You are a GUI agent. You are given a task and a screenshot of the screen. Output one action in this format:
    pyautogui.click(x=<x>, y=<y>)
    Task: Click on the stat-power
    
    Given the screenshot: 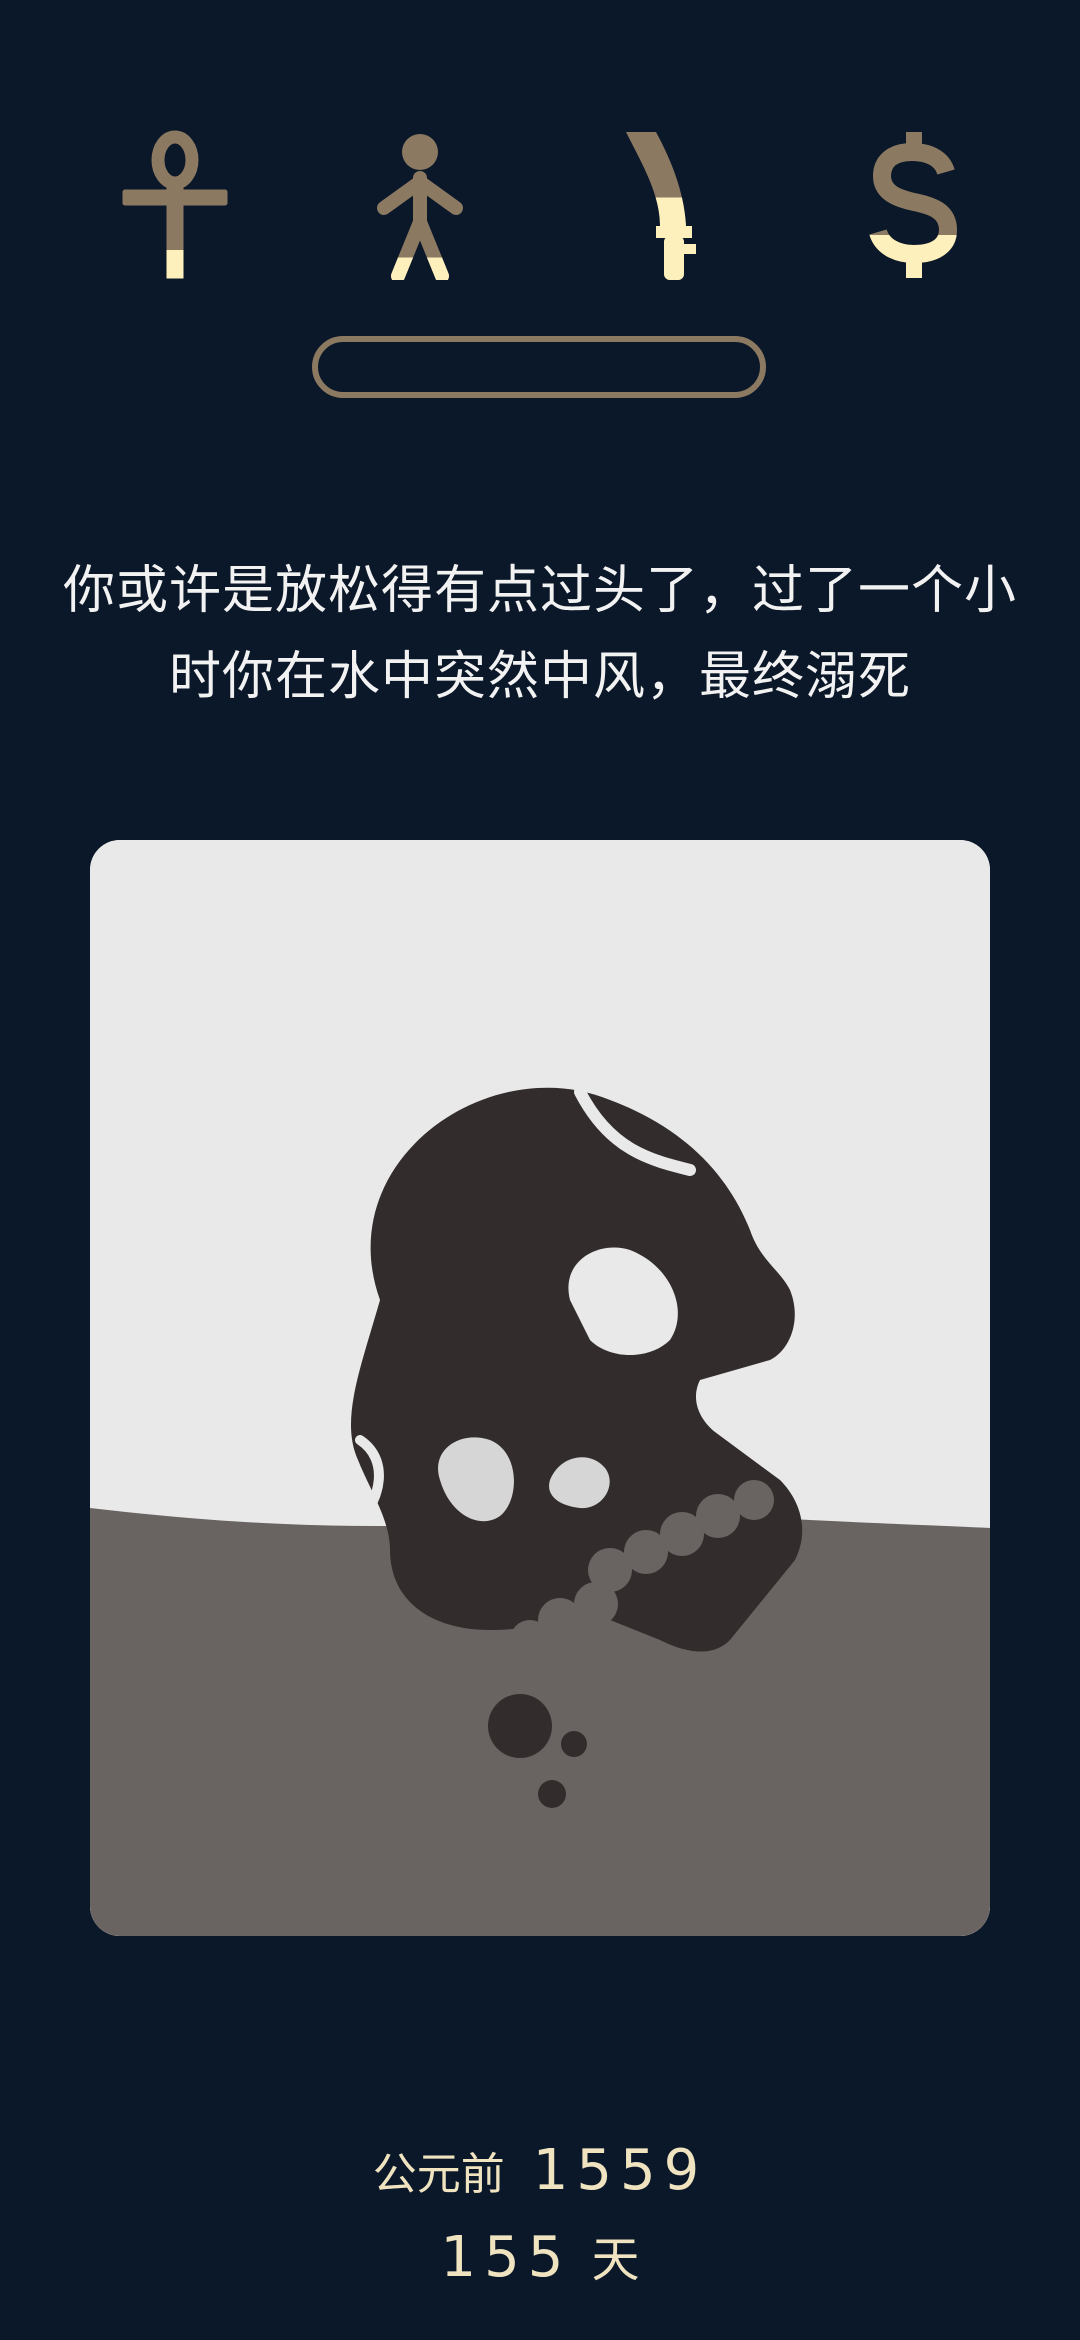 What is the action you would take?
    pyautogui.click(x=672, y=205)
    